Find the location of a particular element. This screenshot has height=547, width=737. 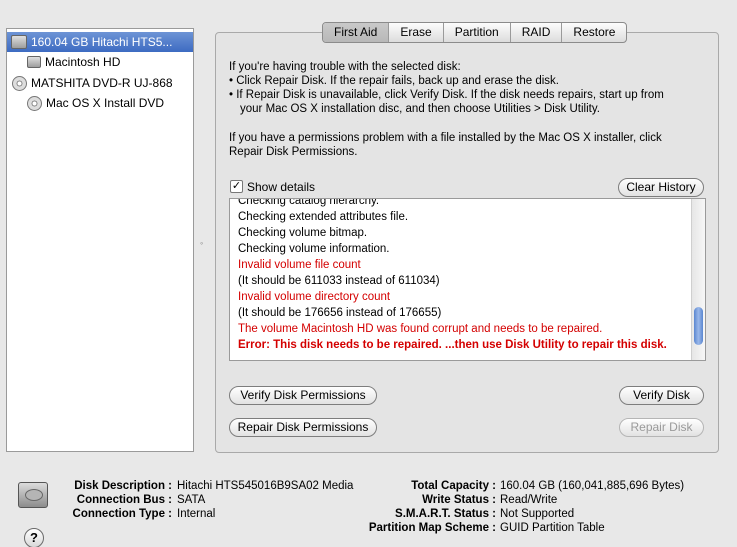

permissions-note-continued: Repair Disk Permissions. is located at coordinates (293, 152).